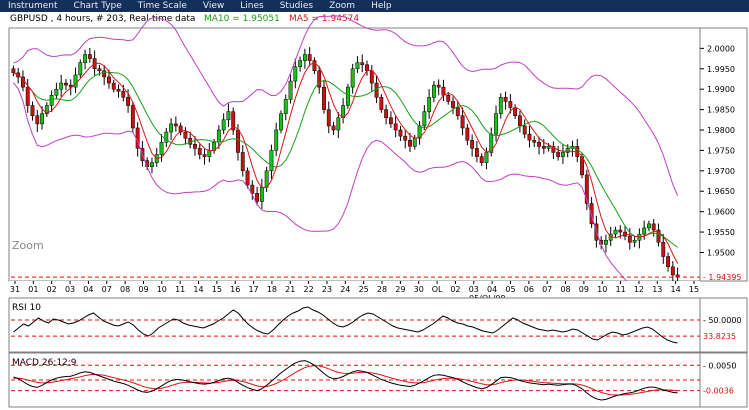 The width and height of the screenshot is (749, 410). What do you see at coordinates (162, 6) in the screenshot?
I see `menu-time-scale: Time Scale` at bounding box center [162, 6].